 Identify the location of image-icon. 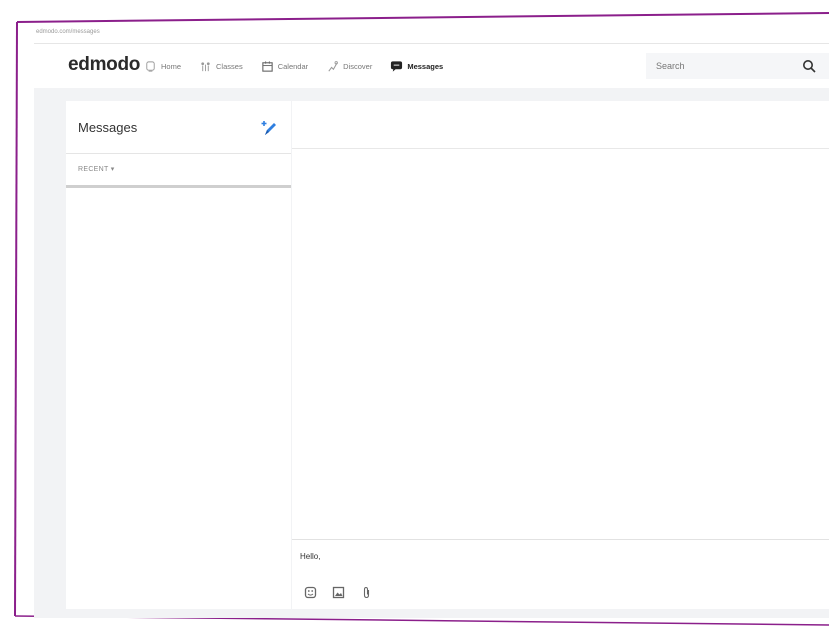
(338, 592).